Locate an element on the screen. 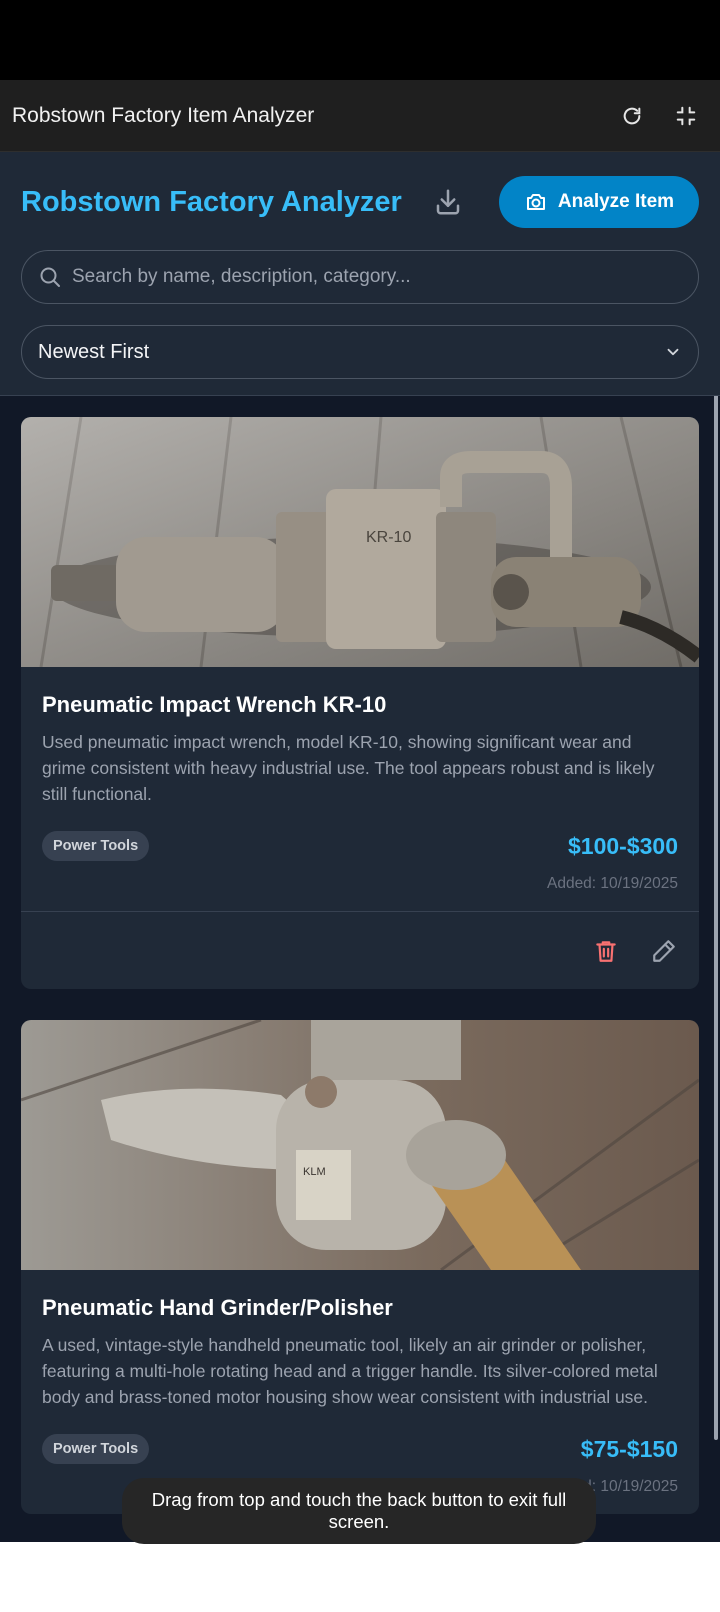  window-title: Robstown Factory Item Analyzer is located at coordinates (163, 115).